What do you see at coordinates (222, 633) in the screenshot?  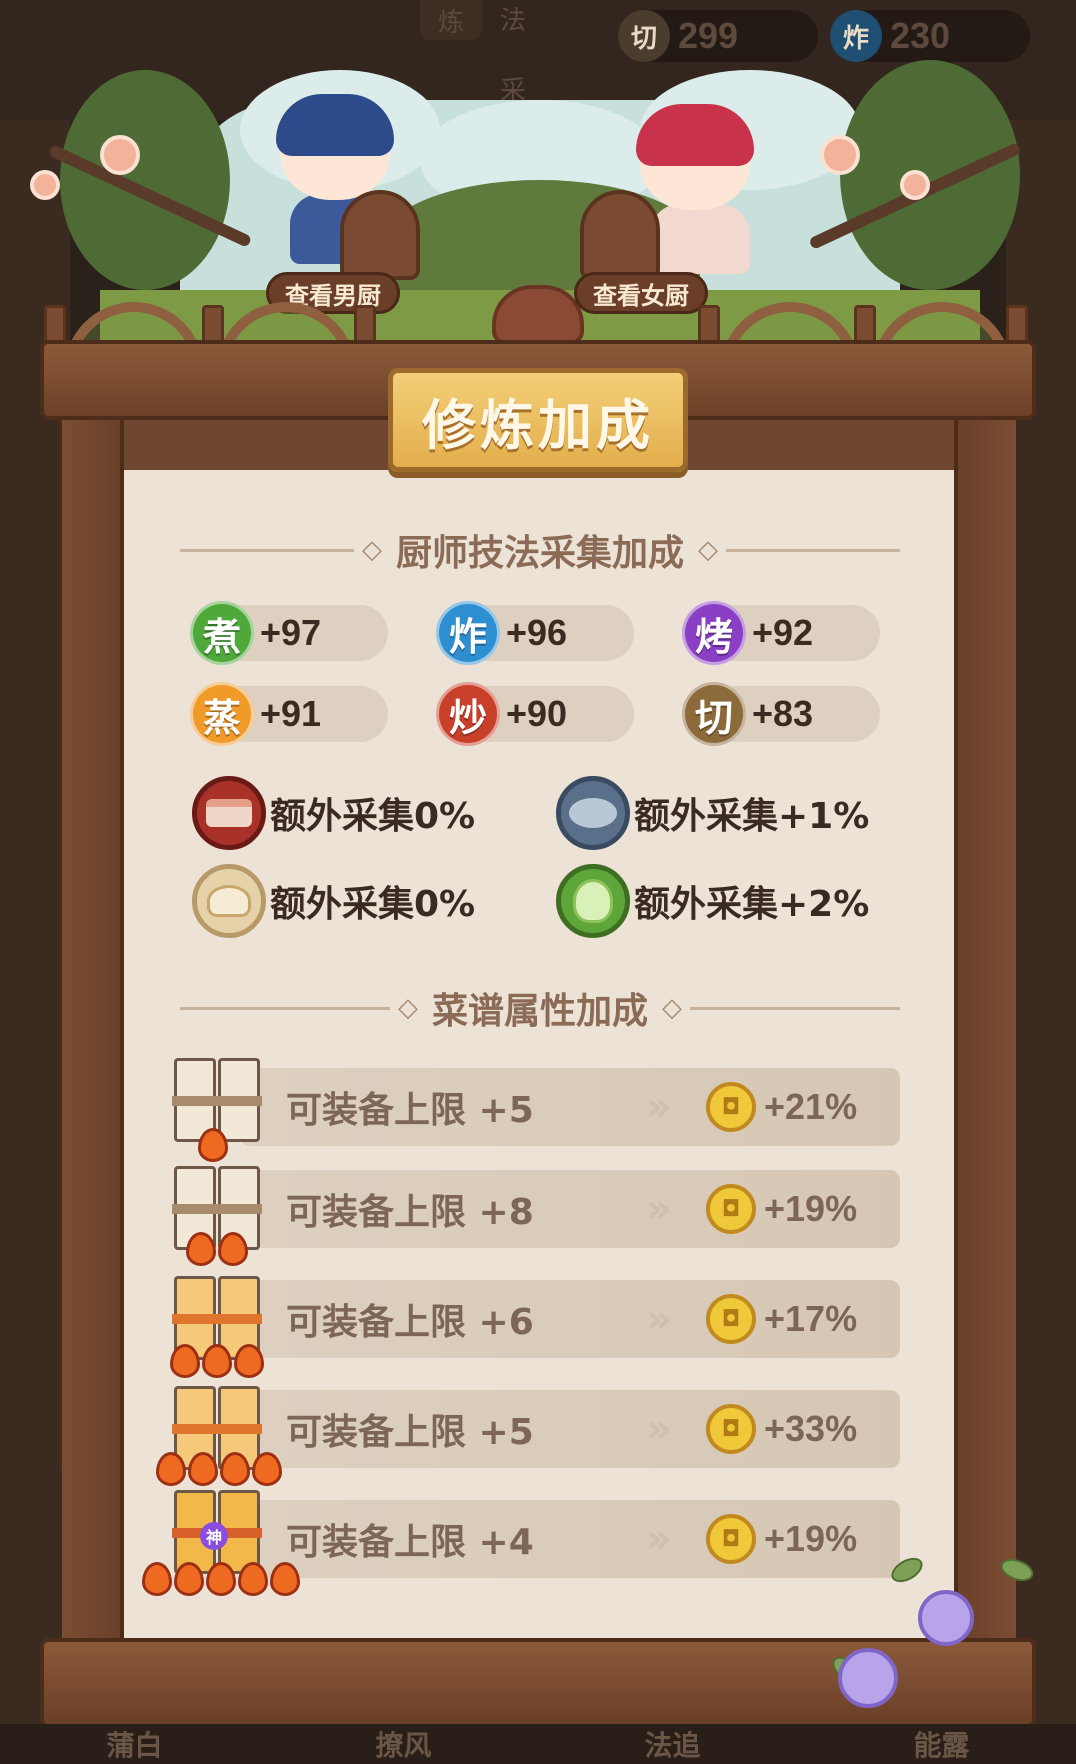 I see `boil-icon: 煮` at bounding box center [222, 633].